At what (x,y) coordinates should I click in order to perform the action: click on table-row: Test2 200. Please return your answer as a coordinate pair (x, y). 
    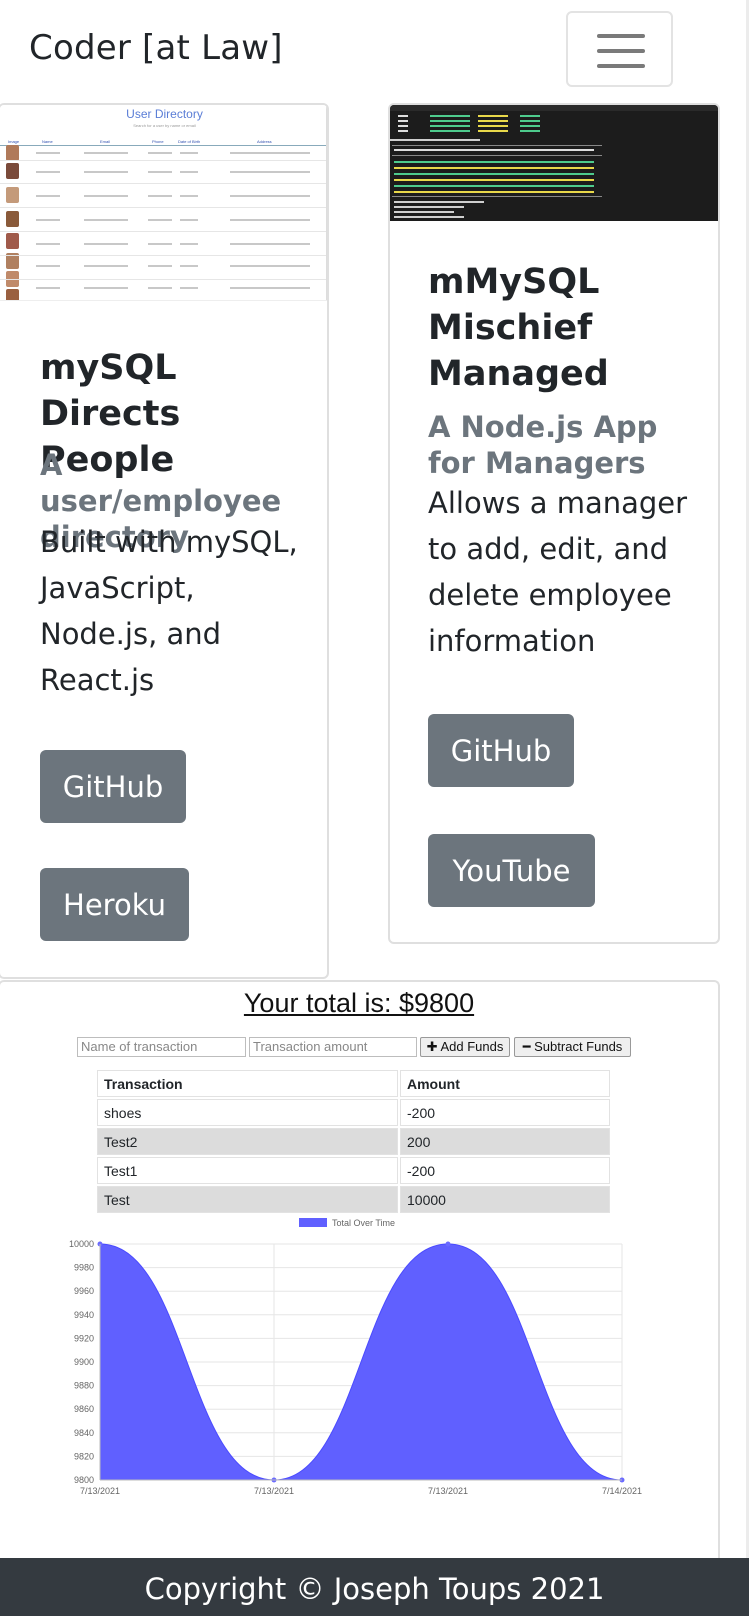
    Looking at the image, I should click on (353, 1141).